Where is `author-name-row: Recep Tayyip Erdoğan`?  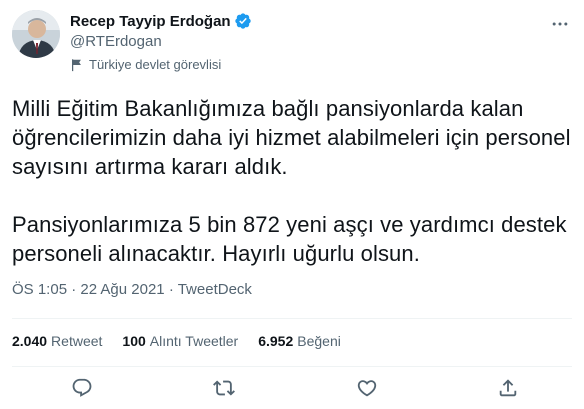
author-name-row: Recep Tayyip Erdoğan is located at coordinates (161, 21).